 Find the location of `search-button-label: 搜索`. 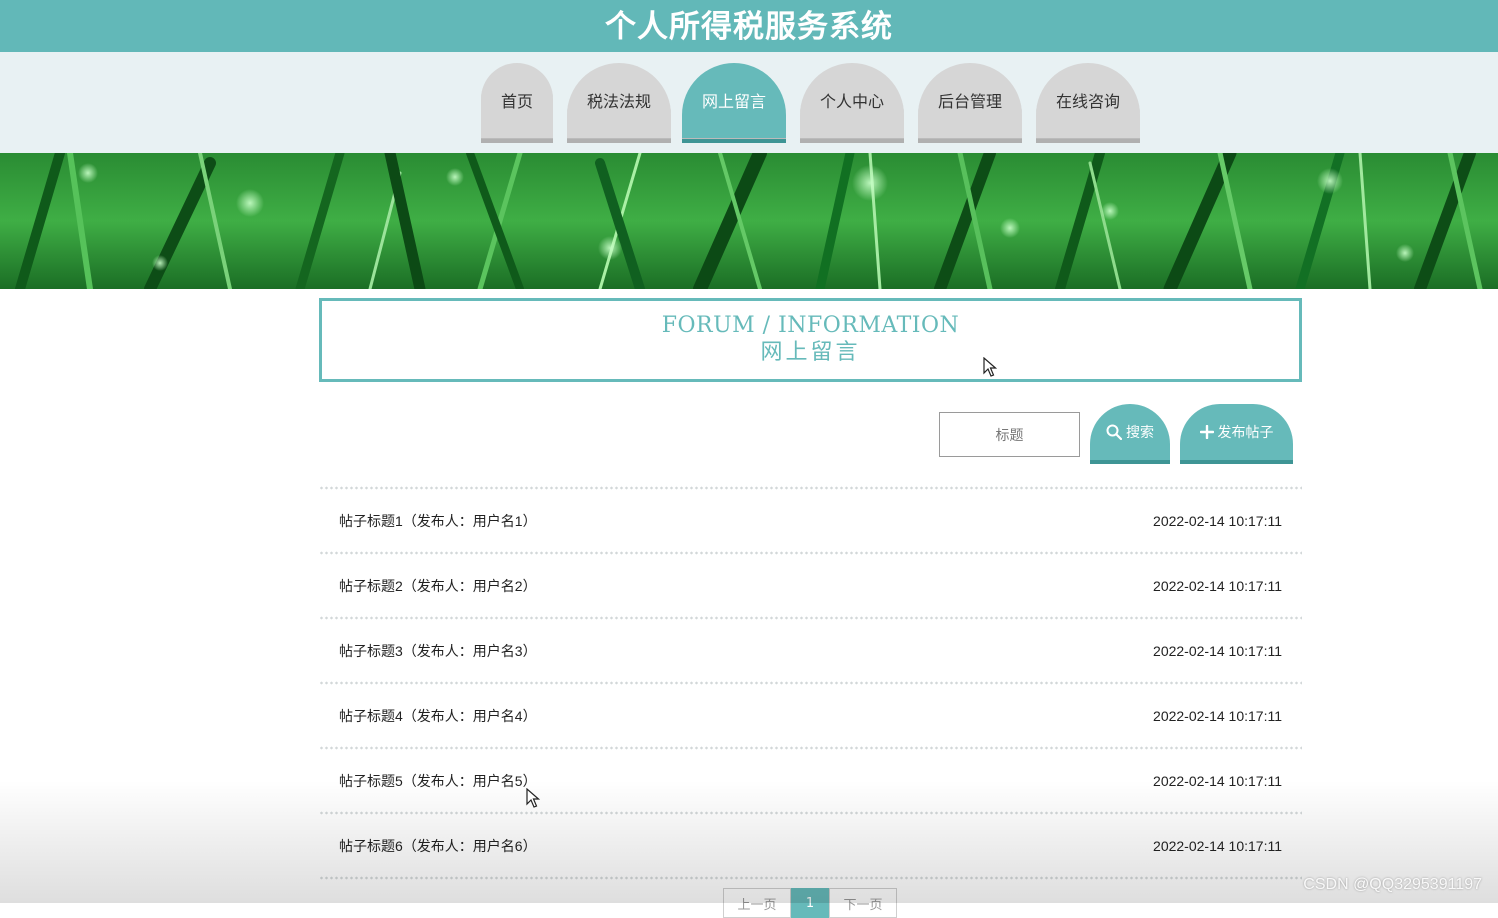

search-button-label: 搜索 is located at coordinates (1140, 433).